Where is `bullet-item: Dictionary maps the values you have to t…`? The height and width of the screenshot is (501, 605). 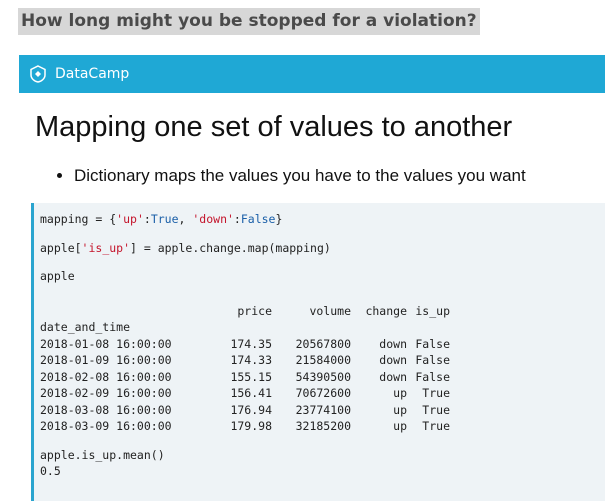
bullet-item: Dictionary maps the values you have to t… is located at coordinates (339, 176).